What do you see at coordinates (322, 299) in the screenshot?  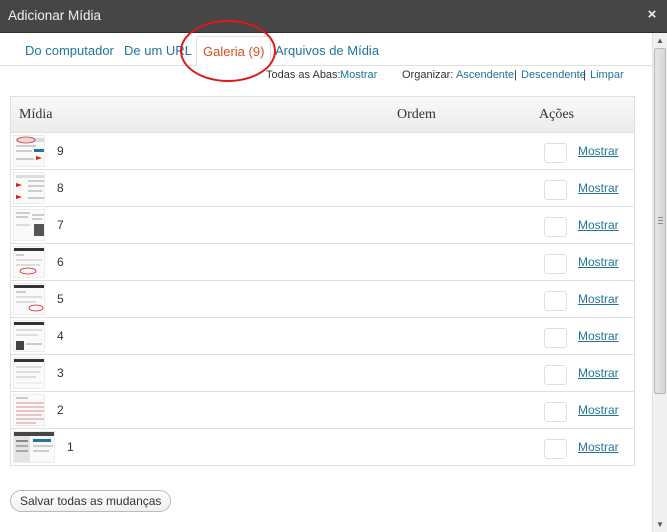 I see `table-row: 5 Mostrar` at bounding box center [322, 299].